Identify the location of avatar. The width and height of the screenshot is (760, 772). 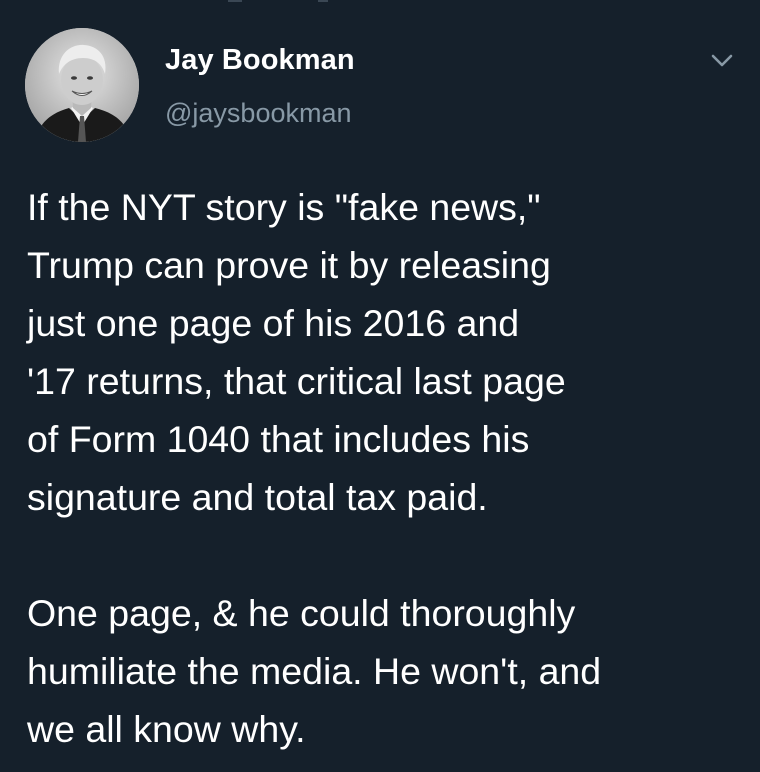
(82, 85).